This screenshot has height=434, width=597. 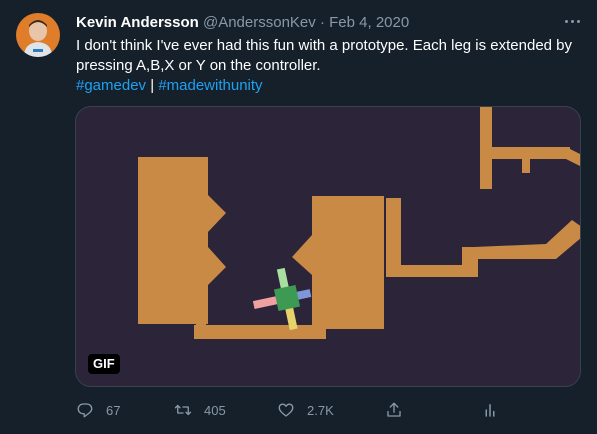 What do you see at coordinates (336, 410) in the screenshot?
I see `action-bar: 67 405 2.7K` at bounding box center [336, 410].